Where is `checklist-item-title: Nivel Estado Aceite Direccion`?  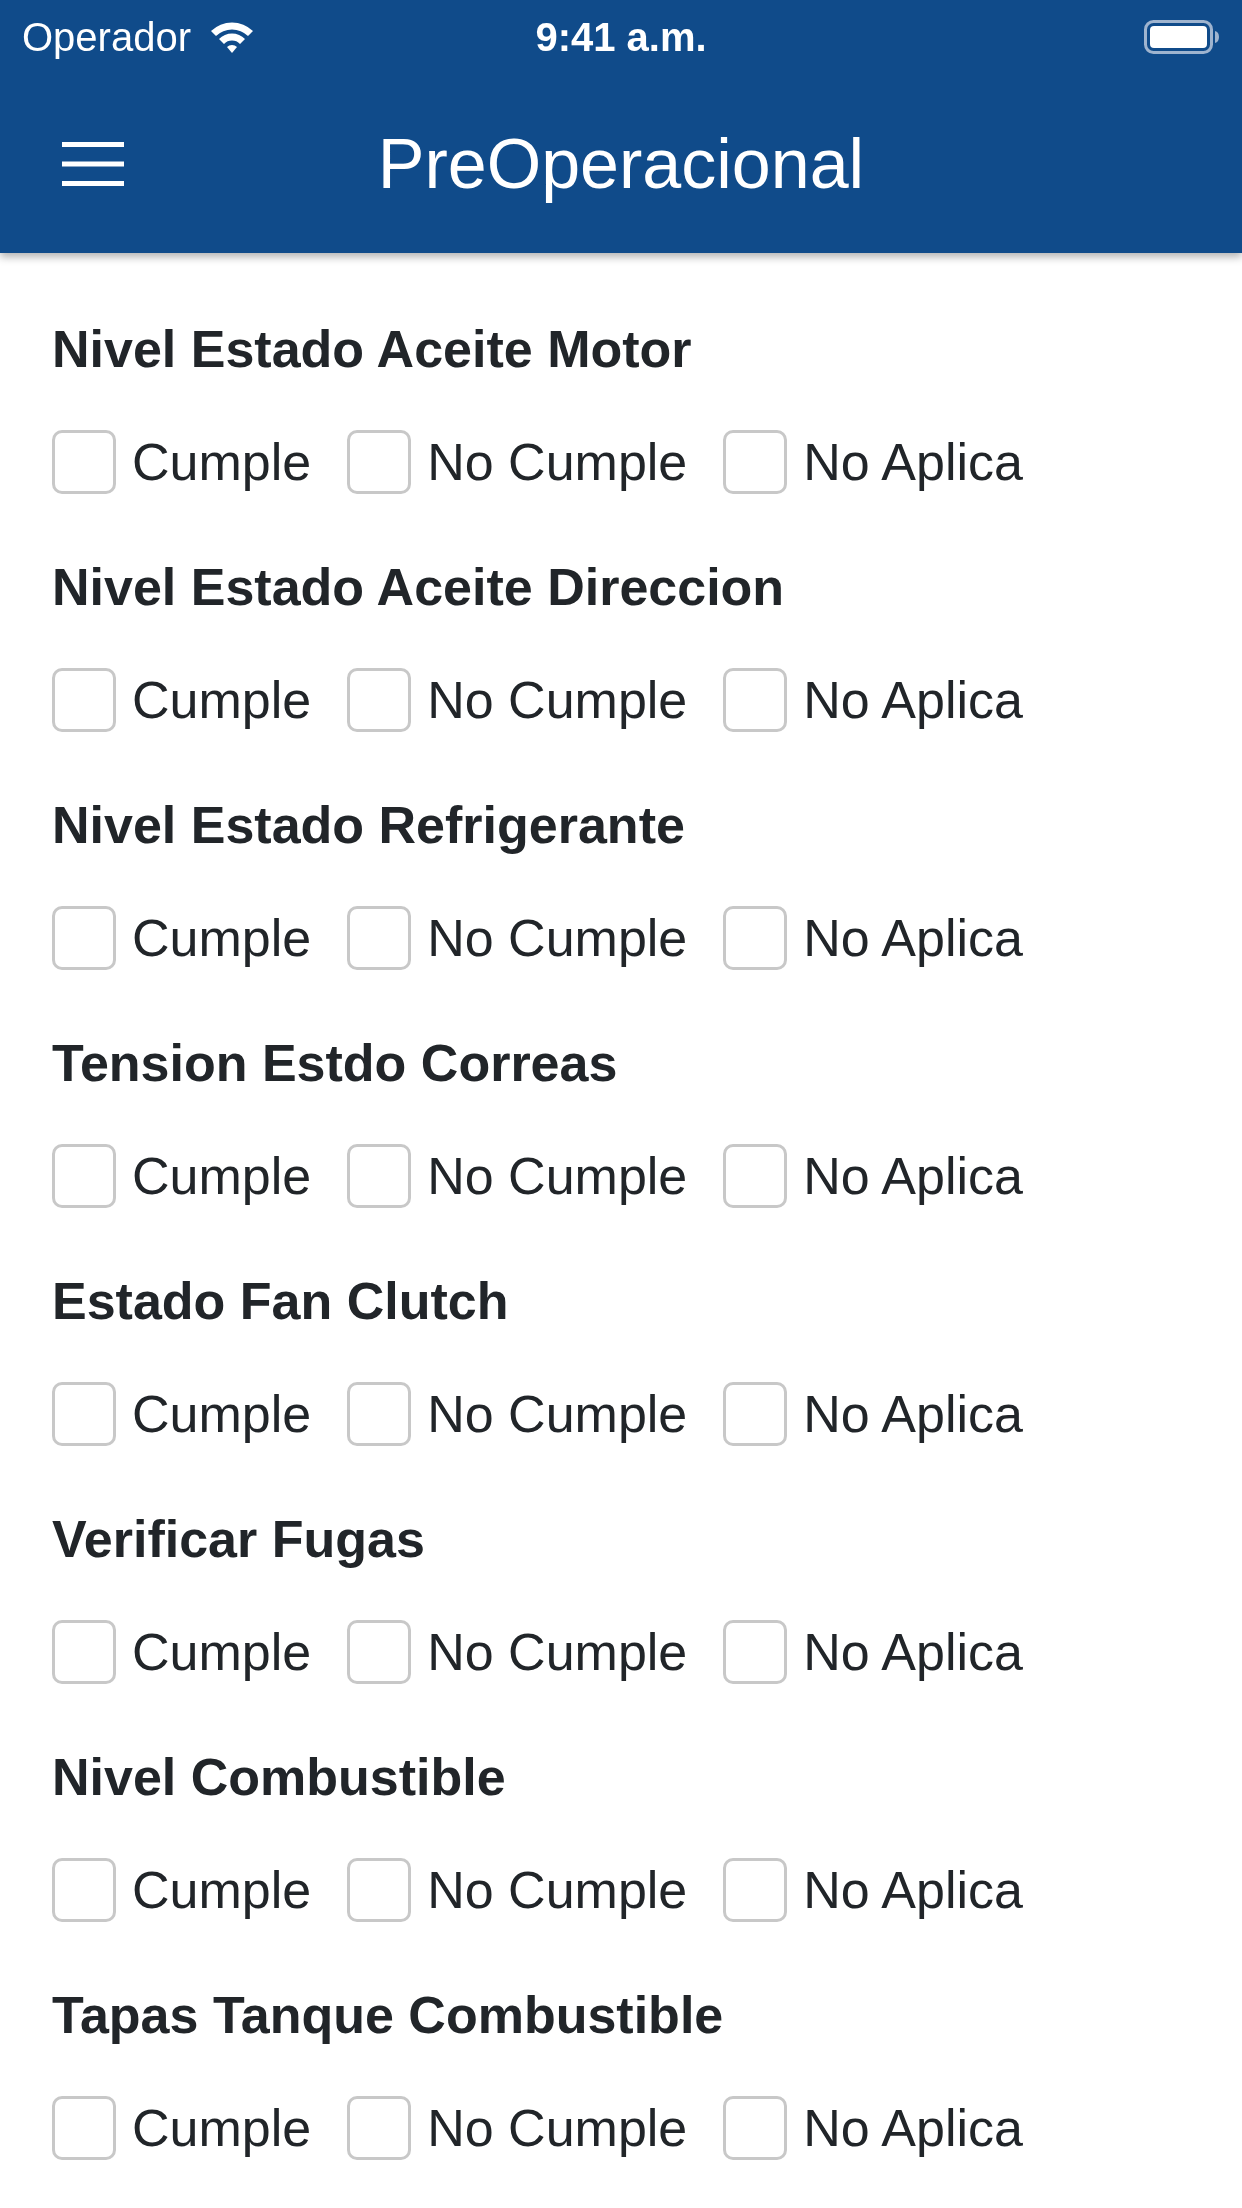
checklist-item-title: Nivel Estado Aceite Direccion is located at coordinates (418, 587).